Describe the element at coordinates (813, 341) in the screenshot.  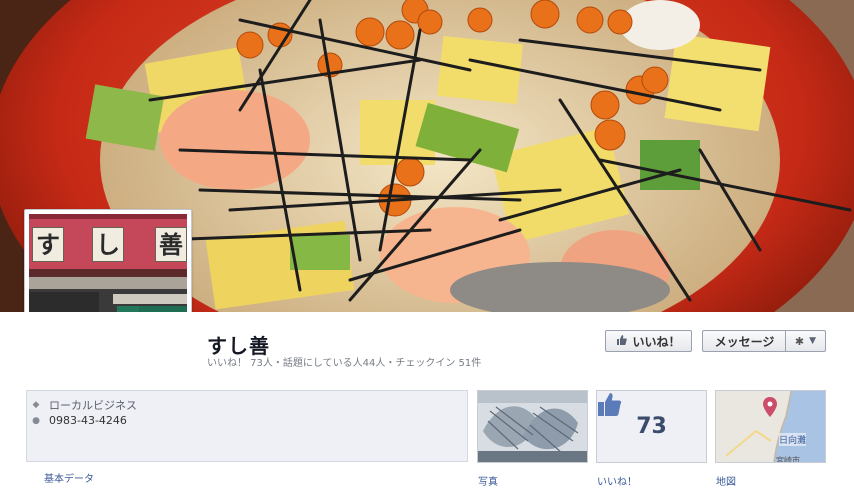
I see `chevron-down-icon: ▼` at that location.